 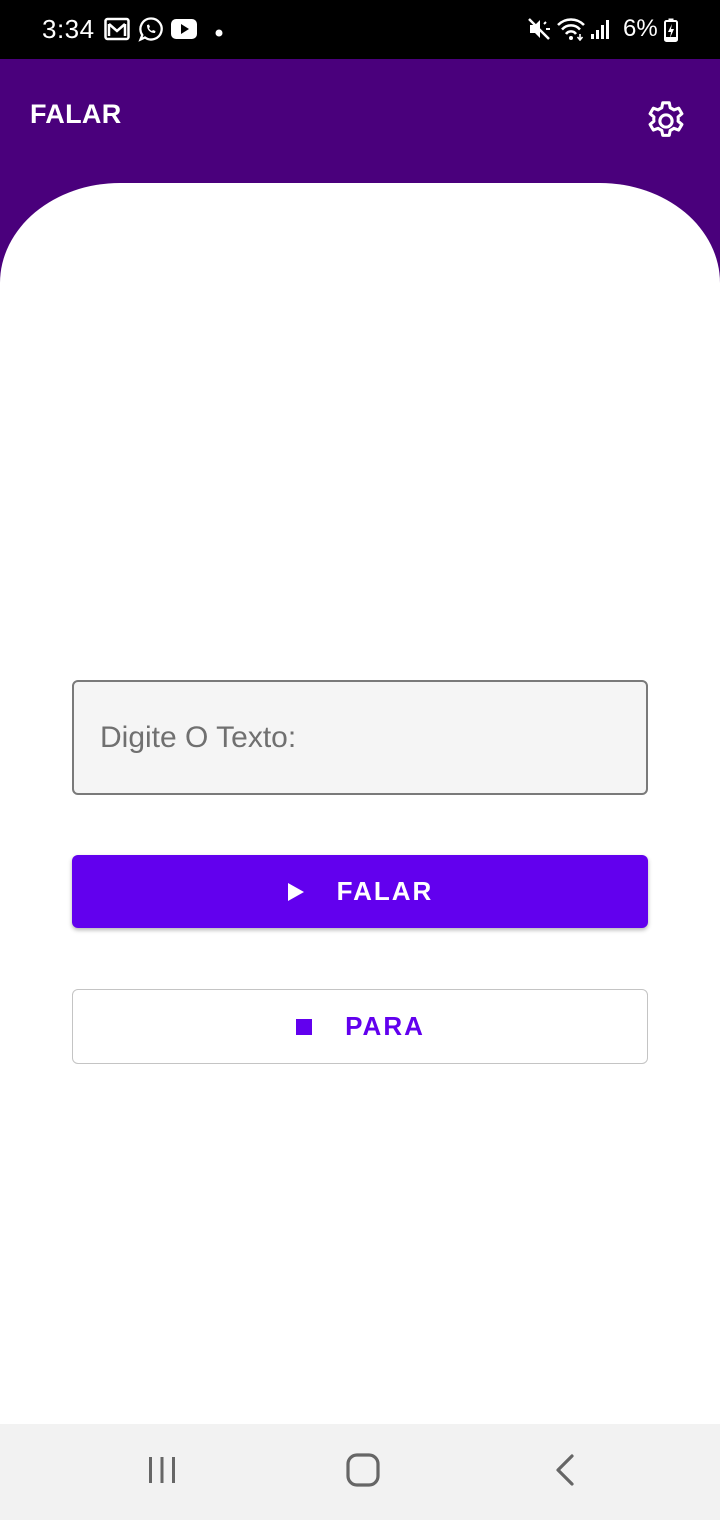 I want to click on stop-button-label: PARA, so click(x=385, y=1026).